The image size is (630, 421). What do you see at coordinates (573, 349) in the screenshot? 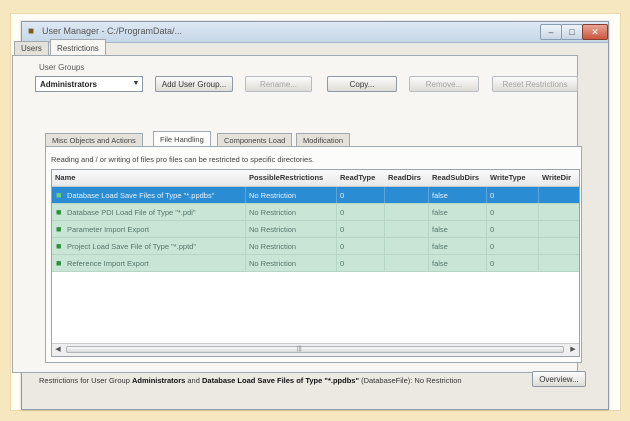
I see `scroll-right-arrow-icon: ▶` at bounding box center [573, 349].